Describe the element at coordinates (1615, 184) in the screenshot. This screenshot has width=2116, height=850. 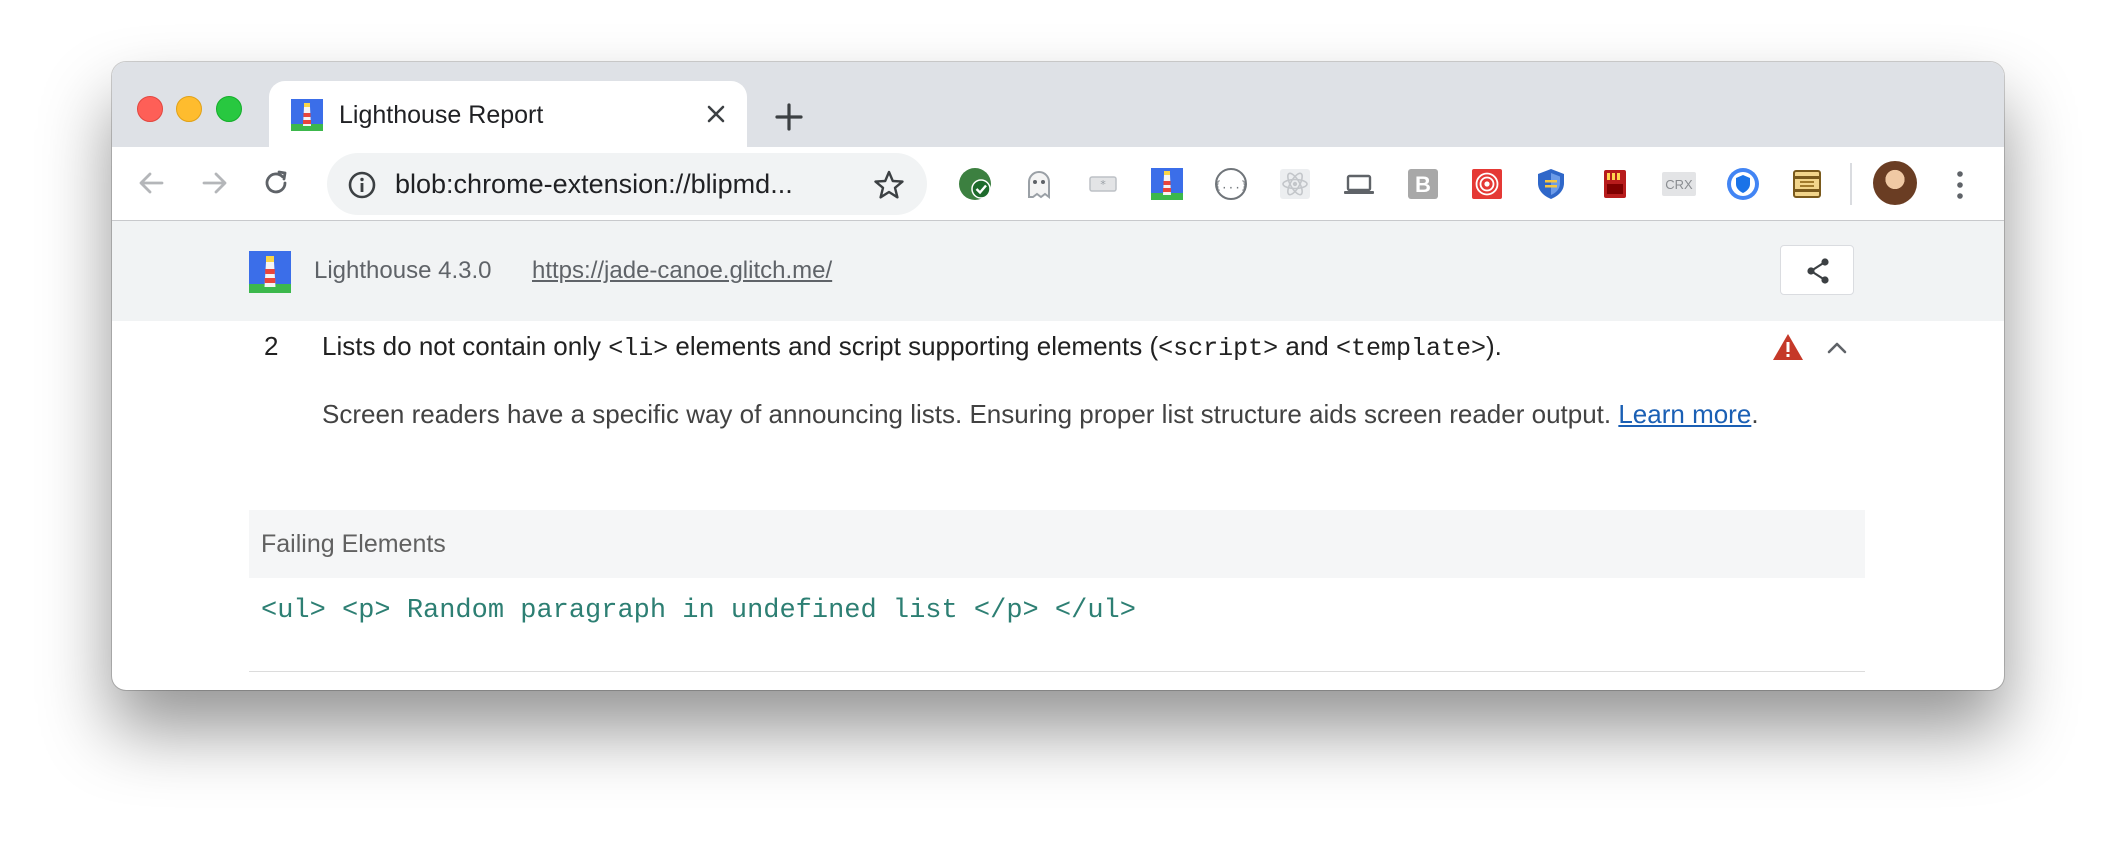
I see `sd-card-extension-icon` at that location.